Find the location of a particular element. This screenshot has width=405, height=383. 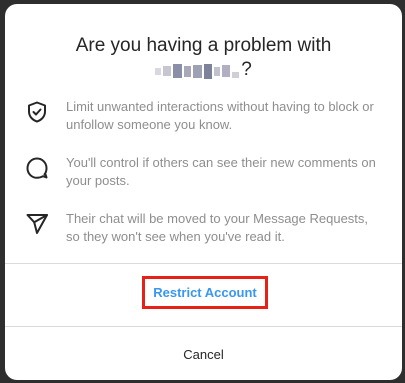

dialog-title: Are you having a problem with ? is located at coordinates (203, 58).